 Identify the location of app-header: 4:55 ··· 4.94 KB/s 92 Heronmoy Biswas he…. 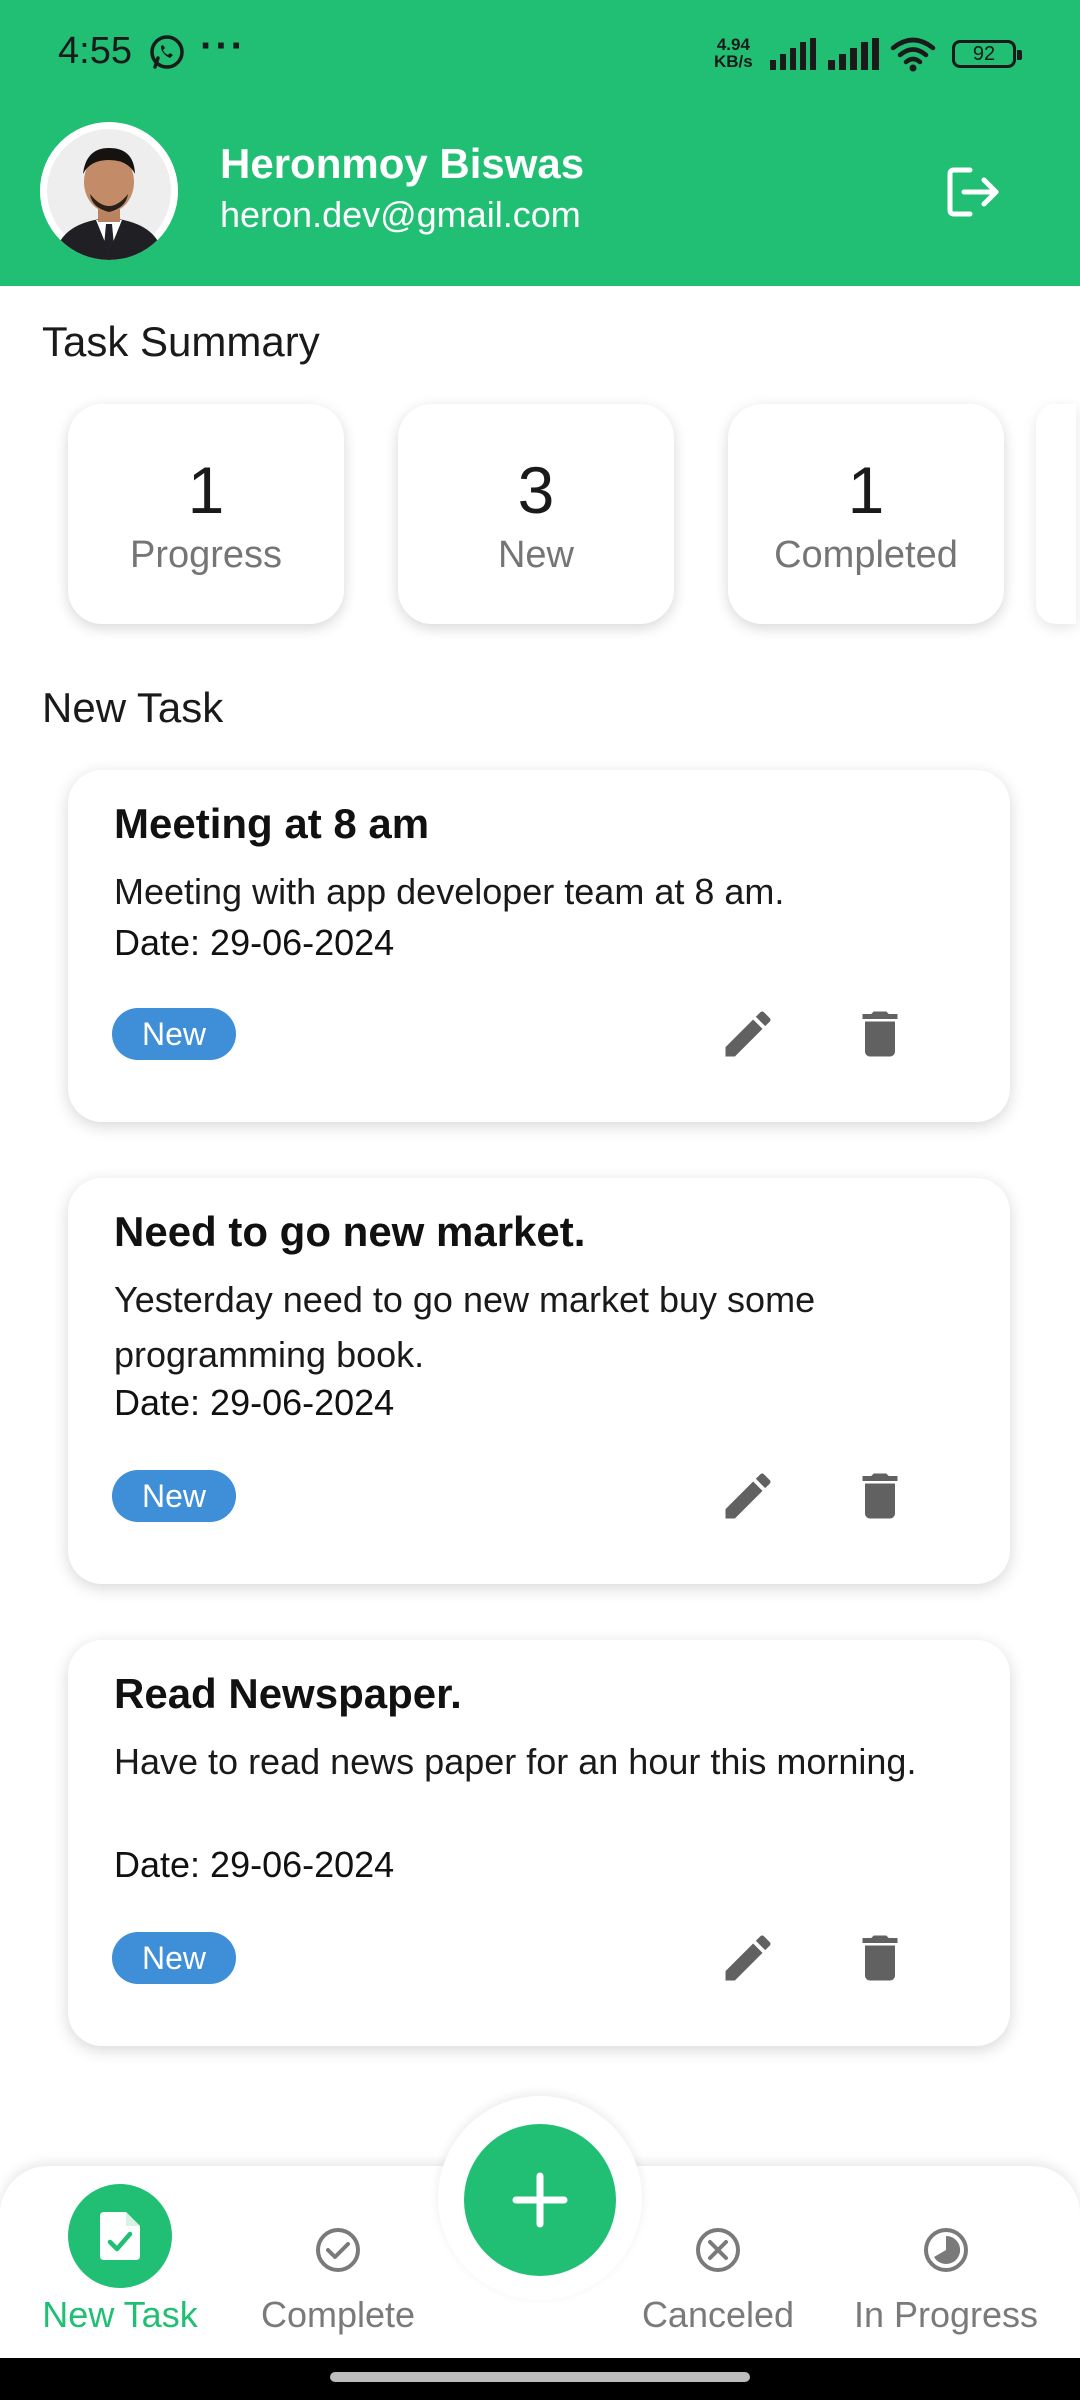
(540, 143).